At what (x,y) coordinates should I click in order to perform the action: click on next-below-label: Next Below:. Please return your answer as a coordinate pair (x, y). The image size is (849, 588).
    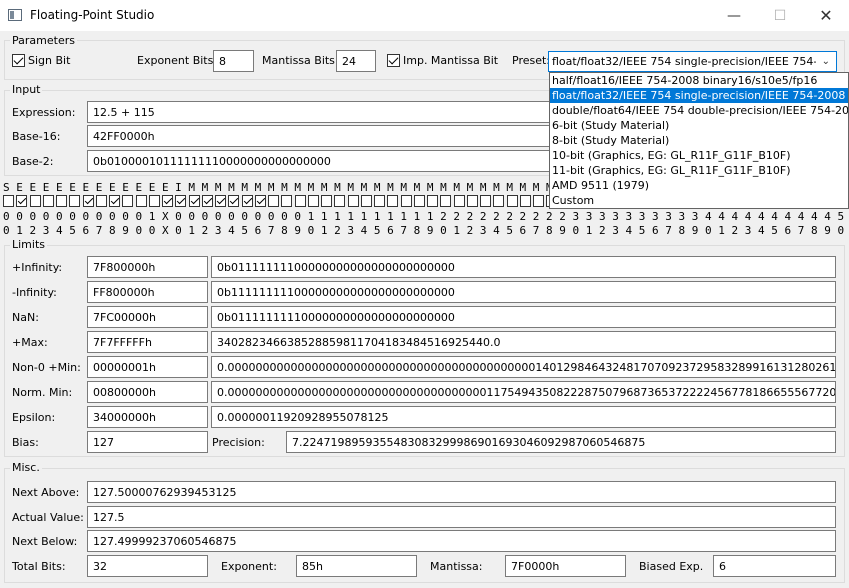
    Looking at the image, I should click on (45, 541).